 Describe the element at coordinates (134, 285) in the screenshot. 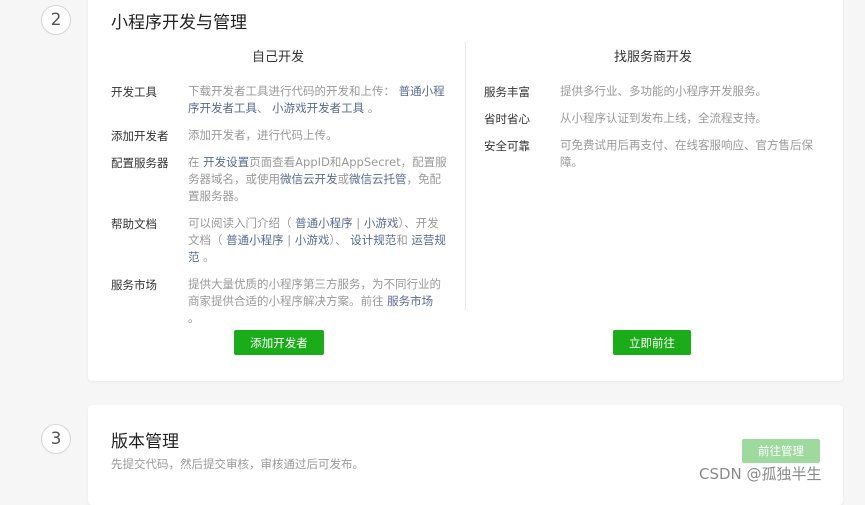

I see `row-label-service-market: 服务市场` at that location.